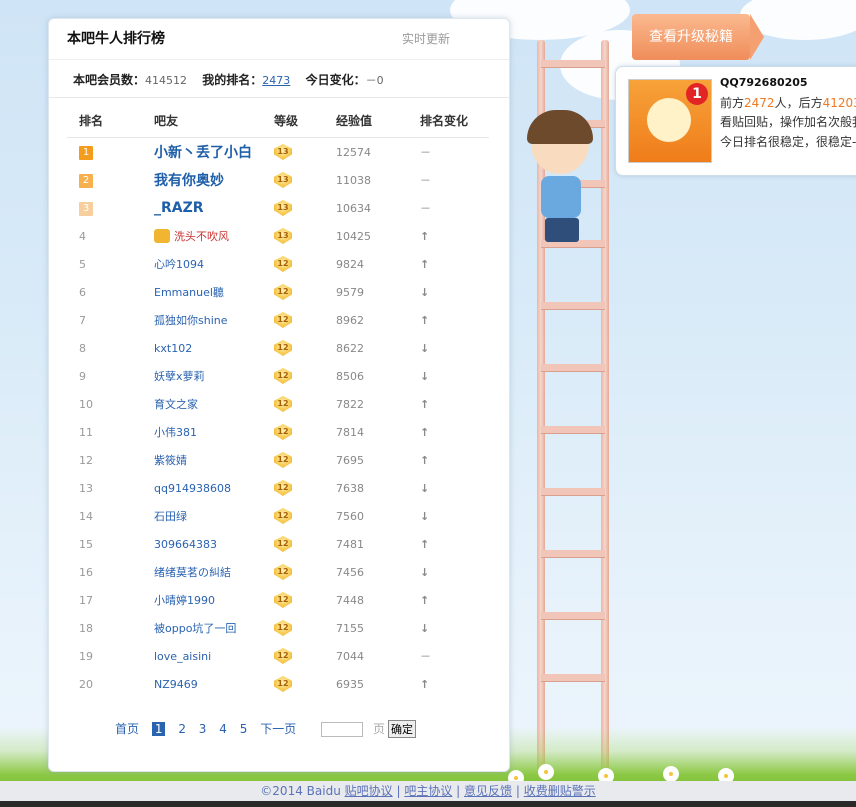  Describe the element at coordinates (350, 544) in the screenshot. I see `exp-value: 7481` at that location.